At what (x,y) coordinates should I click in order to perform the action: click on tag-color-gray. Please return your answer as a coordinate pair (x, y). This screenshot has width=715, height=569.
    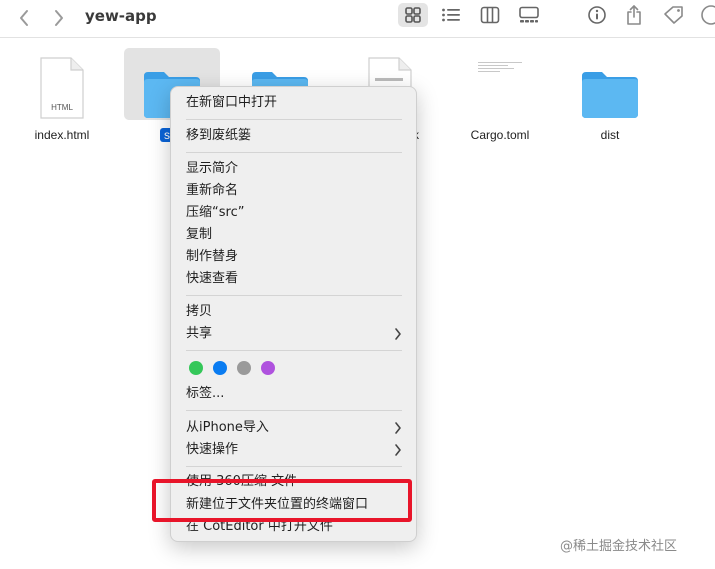
    Looking at the image, I should click on (244, 368).